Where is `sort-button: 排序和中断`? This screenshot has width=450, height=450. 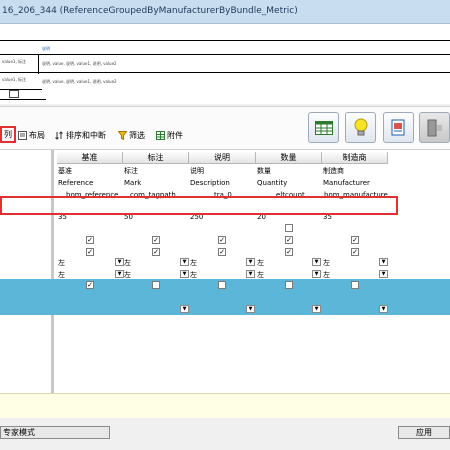 sort-button: 排序和中断 is located at coordinates (80, 135).